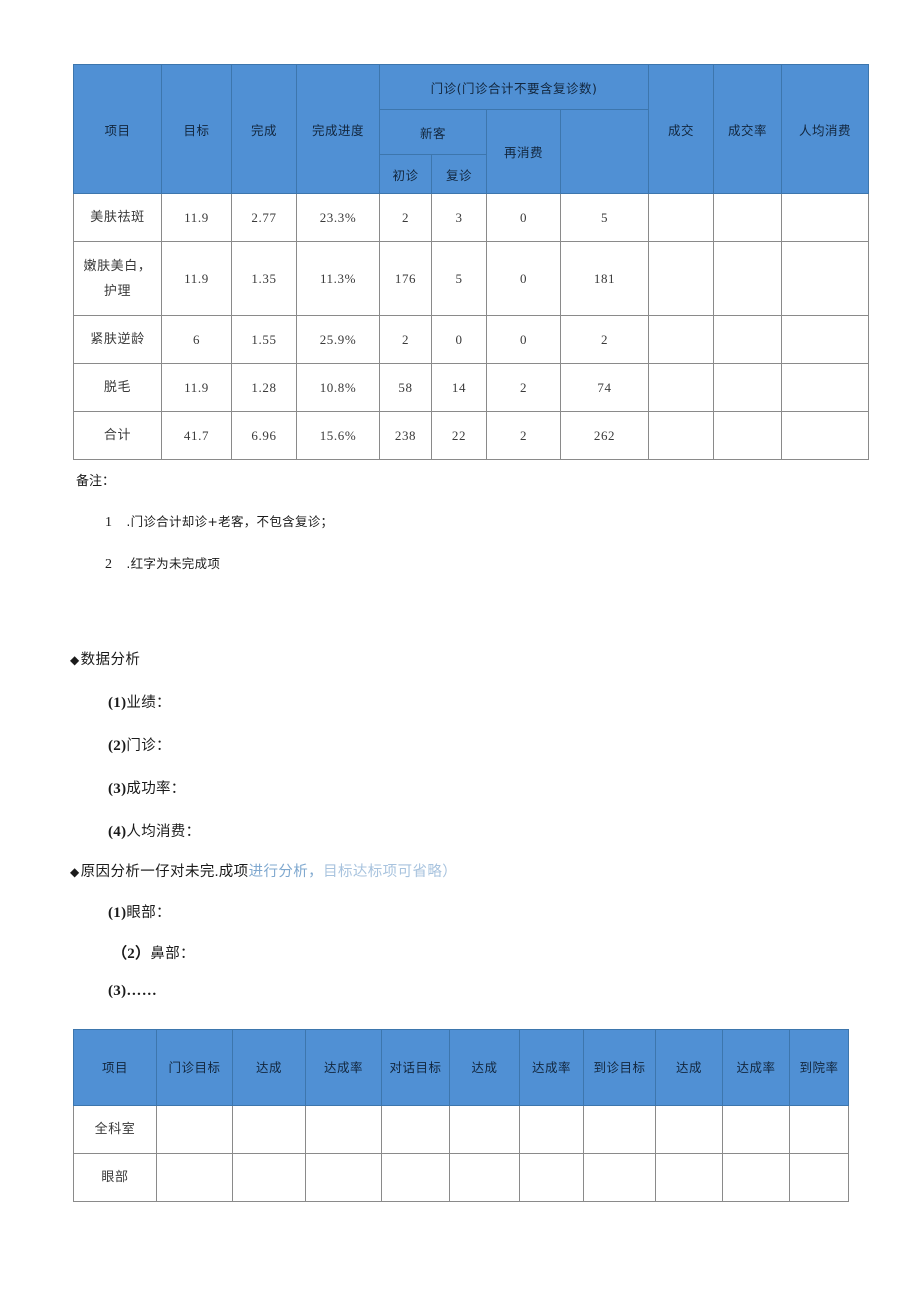 This screenshot has height=1301, width=920. What do you see at coordinates (109, 522) in the screenshot?
I see `note-number: 1` at bounding box center [109, 522].